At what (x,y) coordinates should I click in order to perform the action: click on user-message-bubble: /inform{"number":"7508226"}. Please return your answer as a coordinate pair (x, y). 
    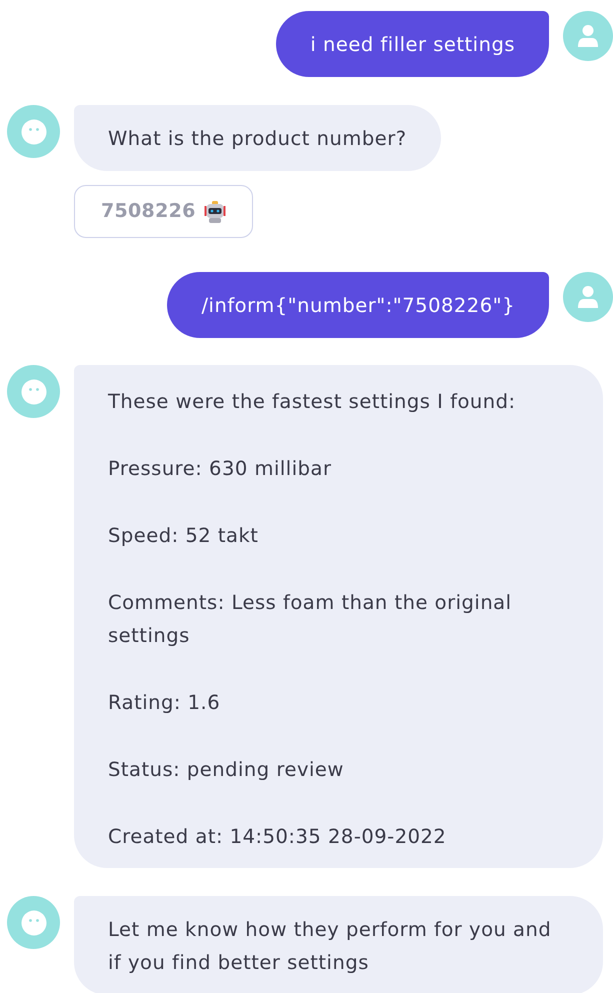
    Looking at the image, I should click on (358, 305).